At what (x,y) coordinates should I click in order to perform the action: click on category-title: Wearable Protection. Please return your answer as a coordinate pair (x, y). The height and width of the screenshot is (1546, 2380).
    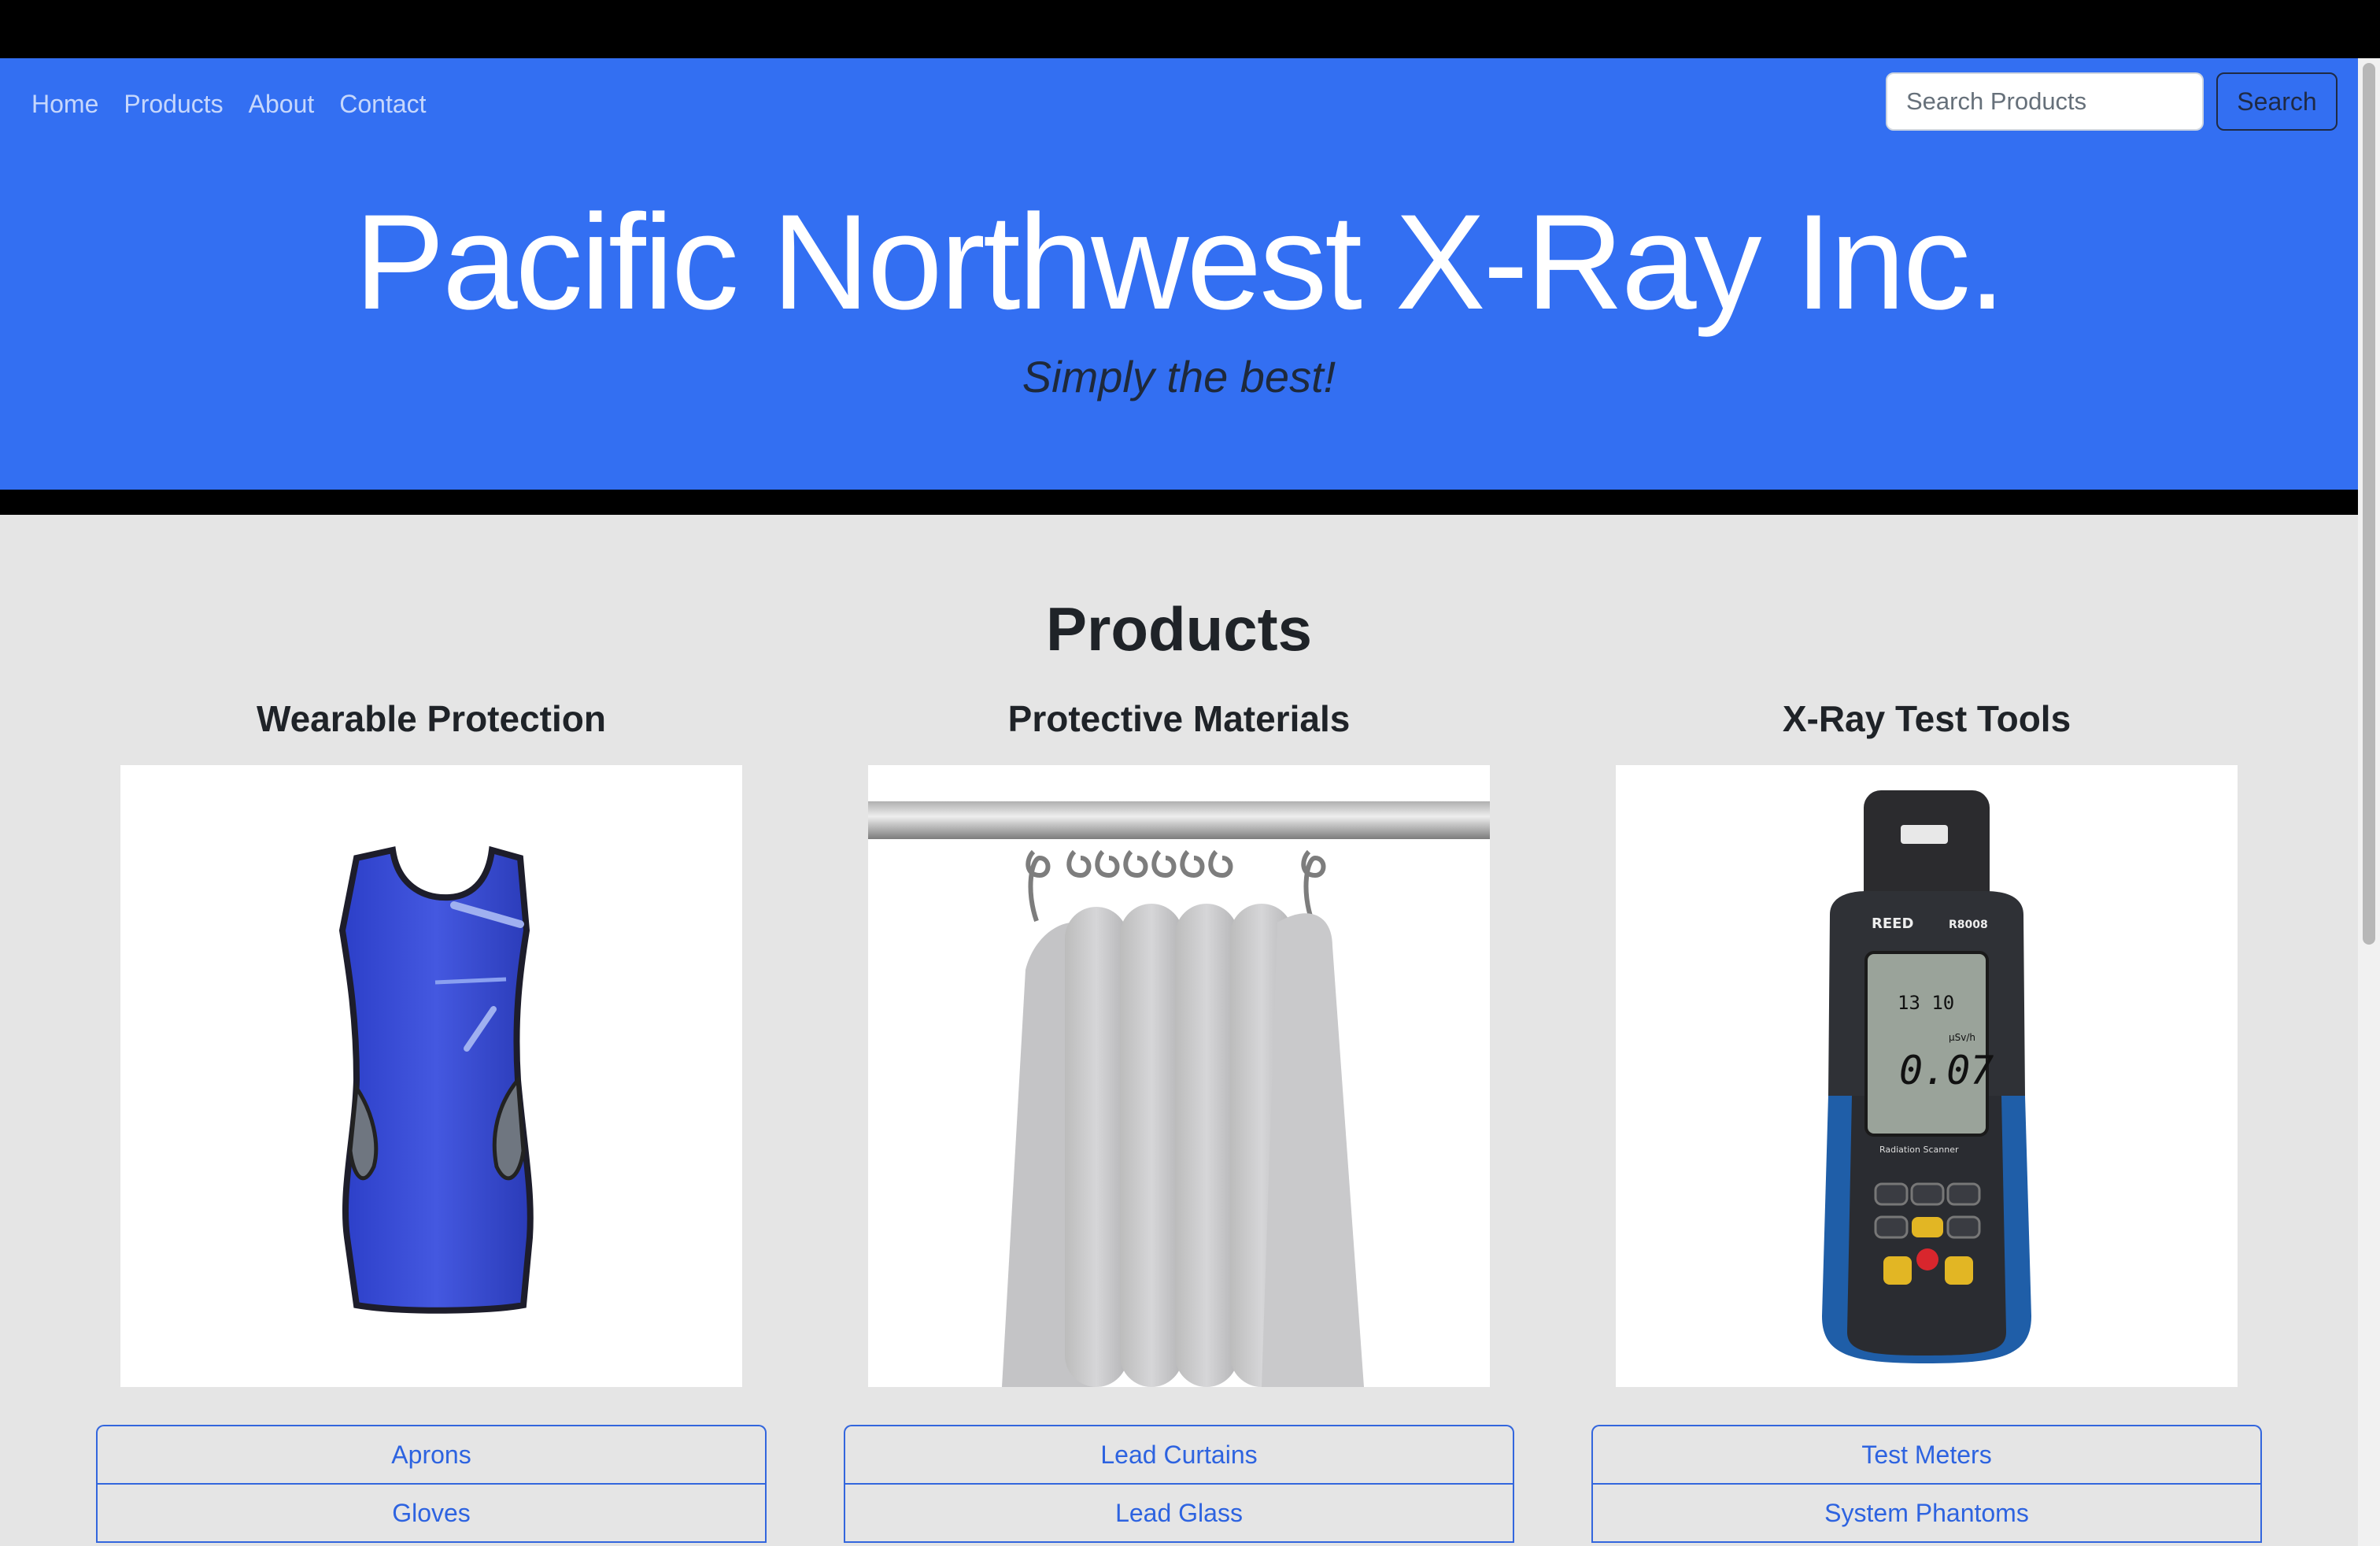
    Looking at the image, I should click on (431, 718).